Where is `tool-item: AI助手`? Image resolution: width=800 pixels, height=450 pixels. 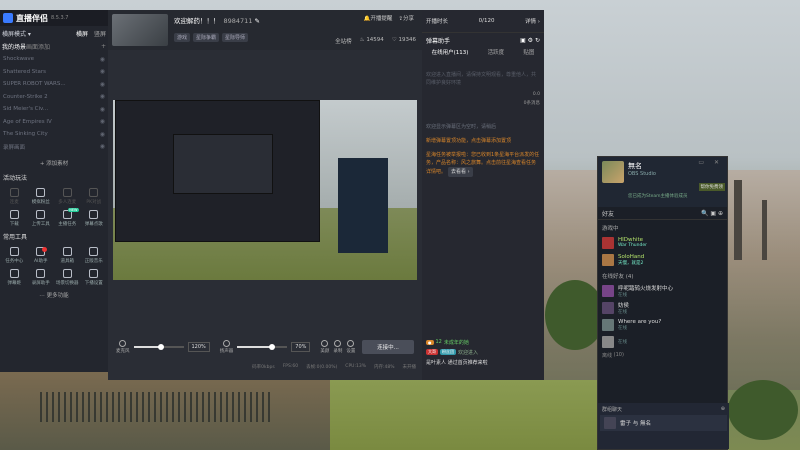 tool-item: AI助手 is located at coordinates (41, 255).